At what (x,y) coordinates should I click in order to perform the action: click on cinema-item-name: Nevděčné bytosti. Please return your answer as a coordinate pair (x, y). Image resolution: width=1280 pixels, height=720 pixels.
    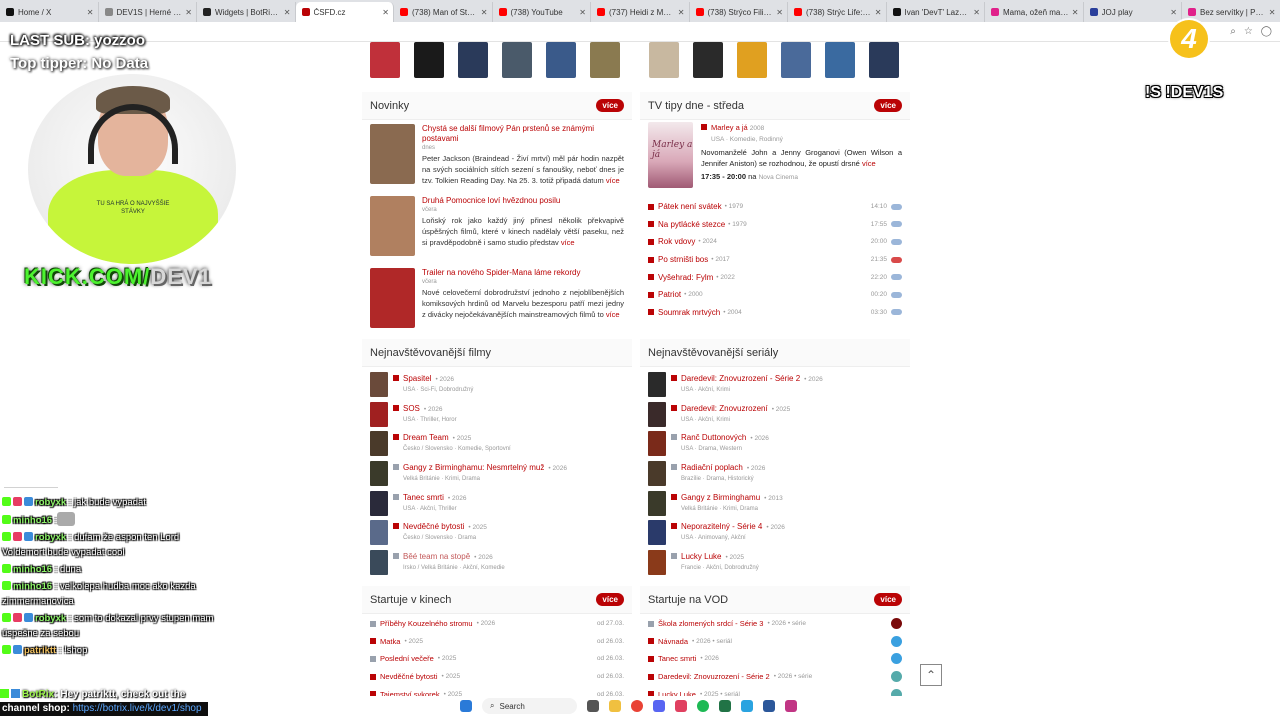
    Looking at the image, I should click on (409, 676).